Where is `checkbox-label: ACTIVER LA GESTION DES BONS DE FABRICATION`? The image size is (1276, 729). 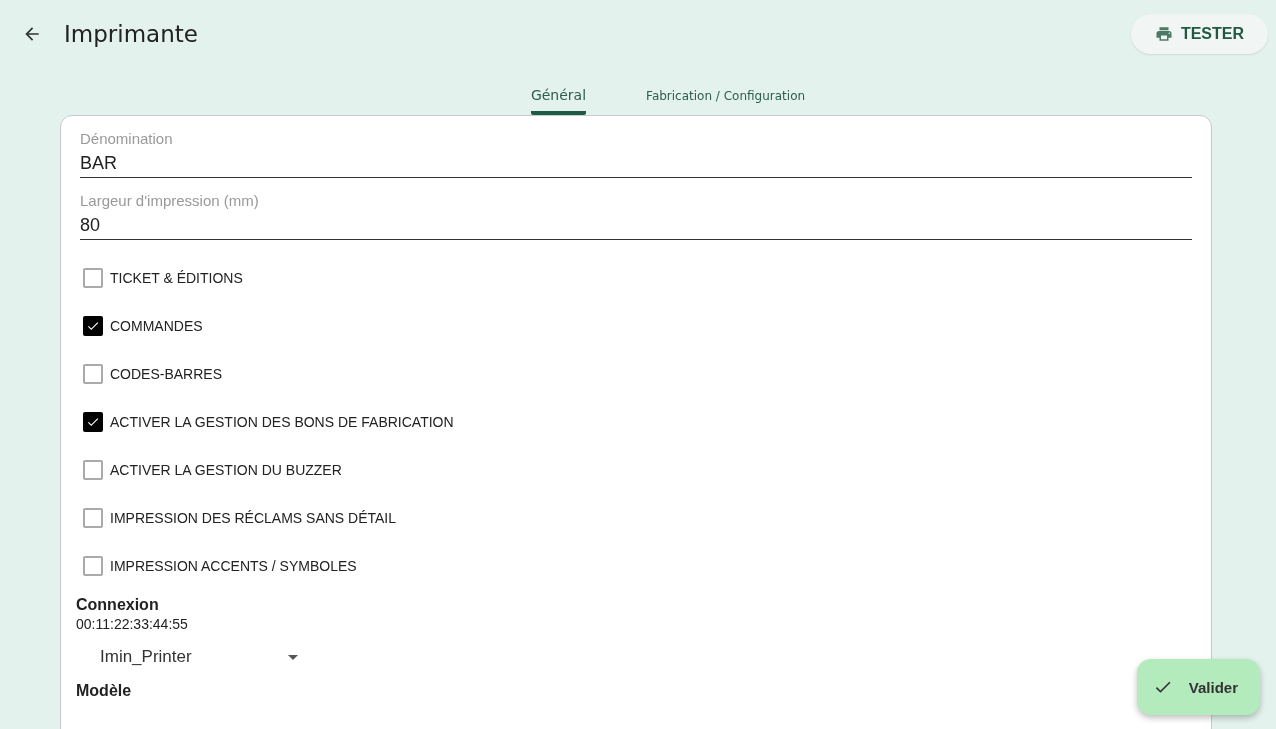 checkbox-label: ACTIVER LA GESTION DES BONS DE FABRICATION is located at coordinates (282, 422).